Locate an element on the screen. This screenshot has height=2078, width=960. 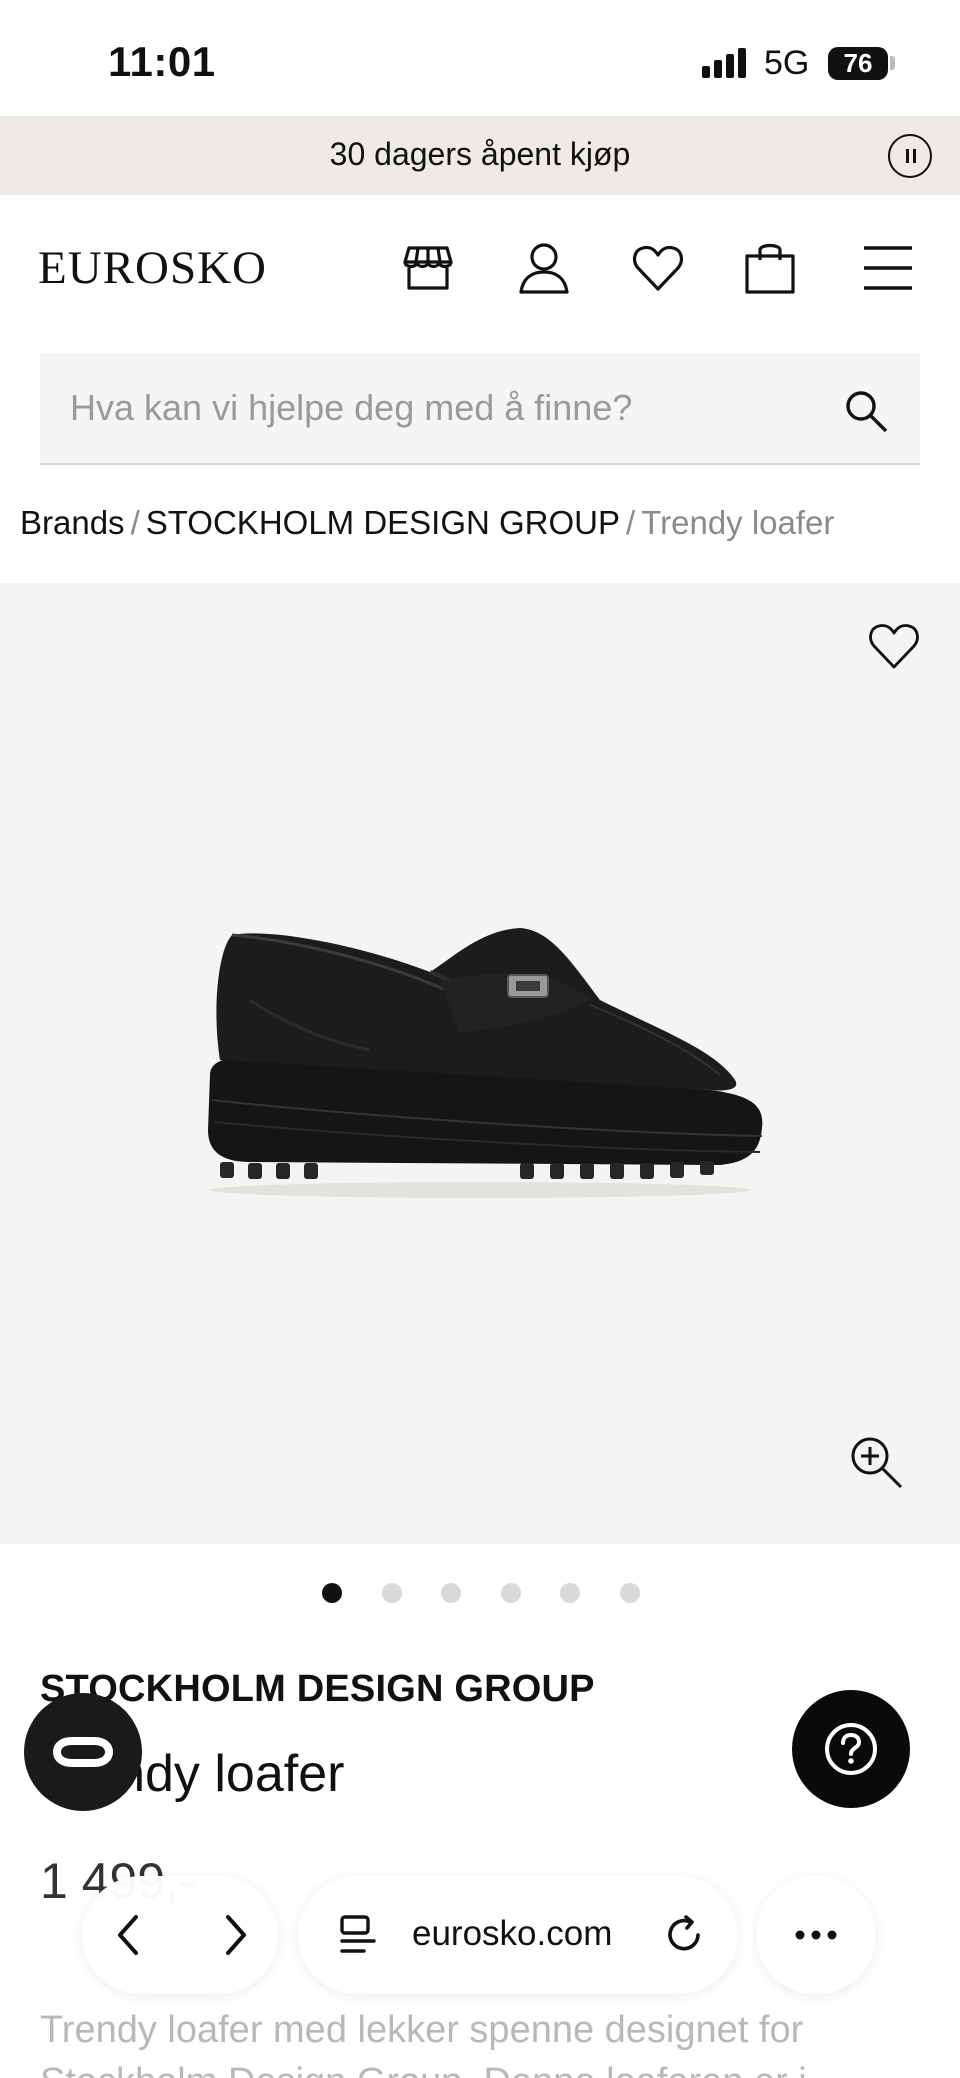
page-menu-icon is located at coordinates (358, 1935).